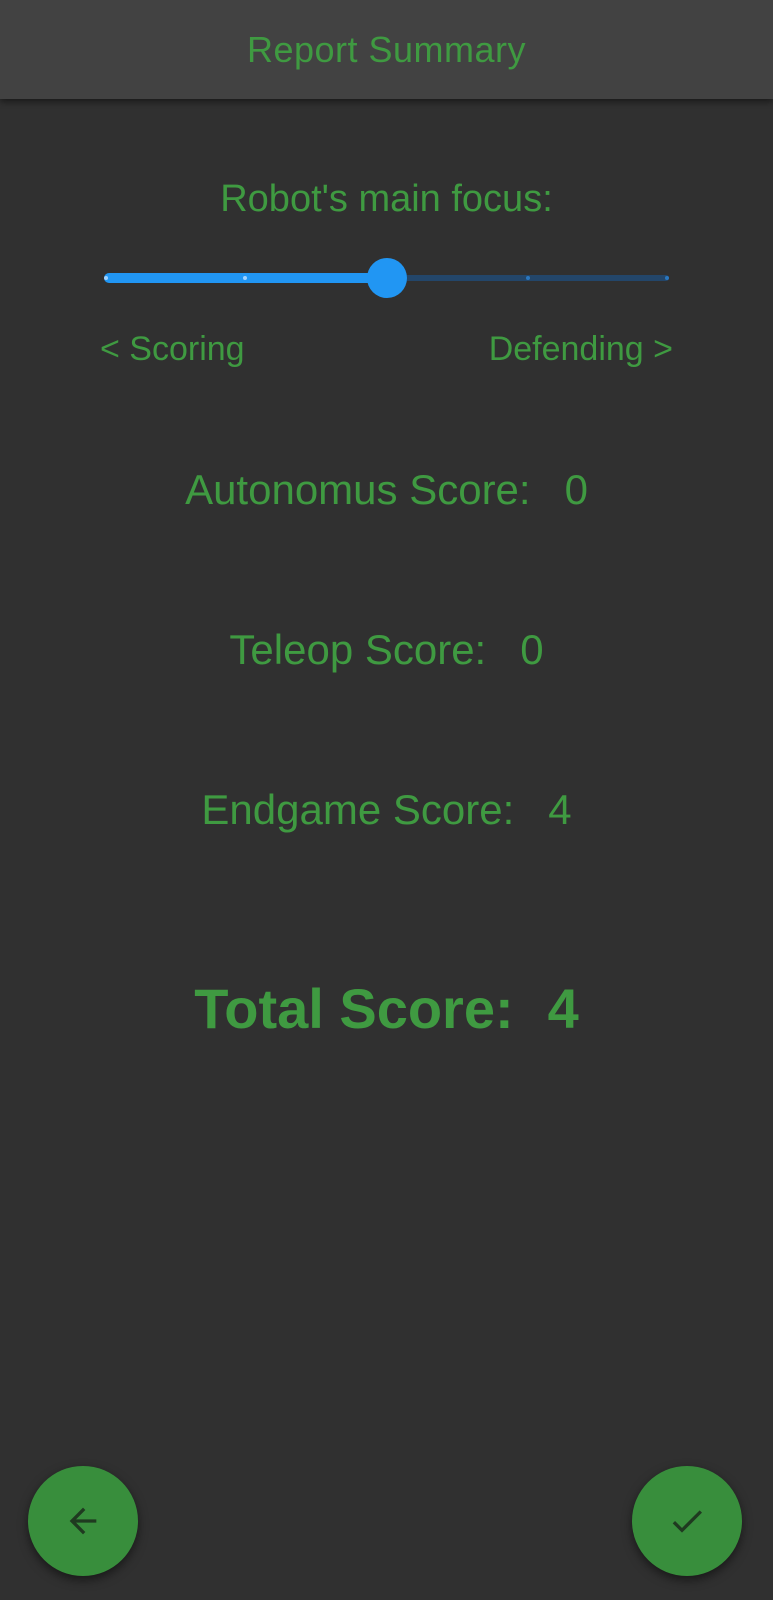  I want to click on slider-max-label: Defending >, so click(580, 349).